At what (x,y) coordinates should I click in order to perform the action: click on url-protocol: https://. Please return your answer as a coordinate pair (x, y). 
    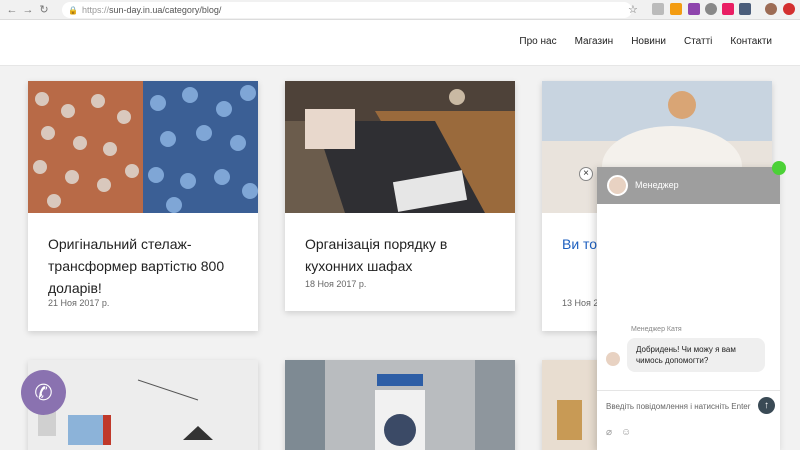
    Looking at the image, I should click on (95, 10).